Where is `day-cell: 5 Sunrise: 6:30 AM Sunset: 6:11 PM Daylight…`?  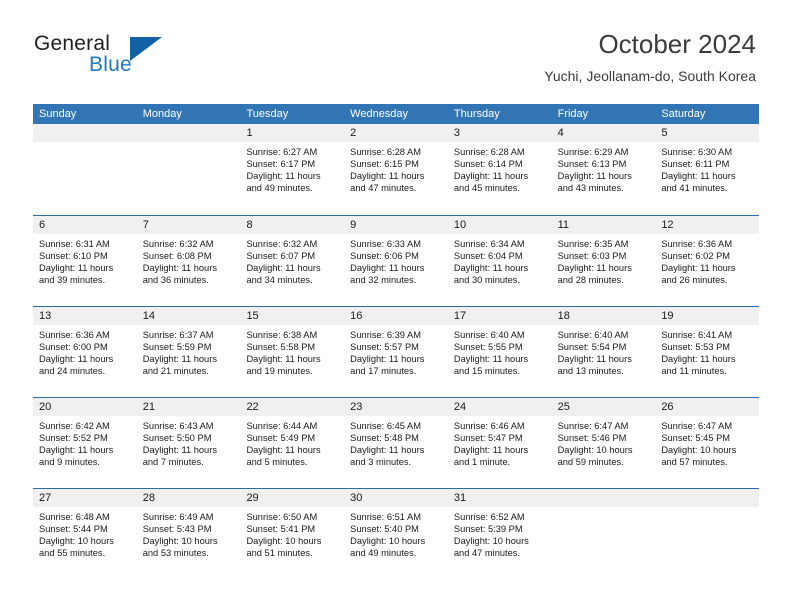 day-cell: 5 Sunrise: 6:30 AM Sunset: 6:11 PM Daylight… is located at coordinates (707, 169).